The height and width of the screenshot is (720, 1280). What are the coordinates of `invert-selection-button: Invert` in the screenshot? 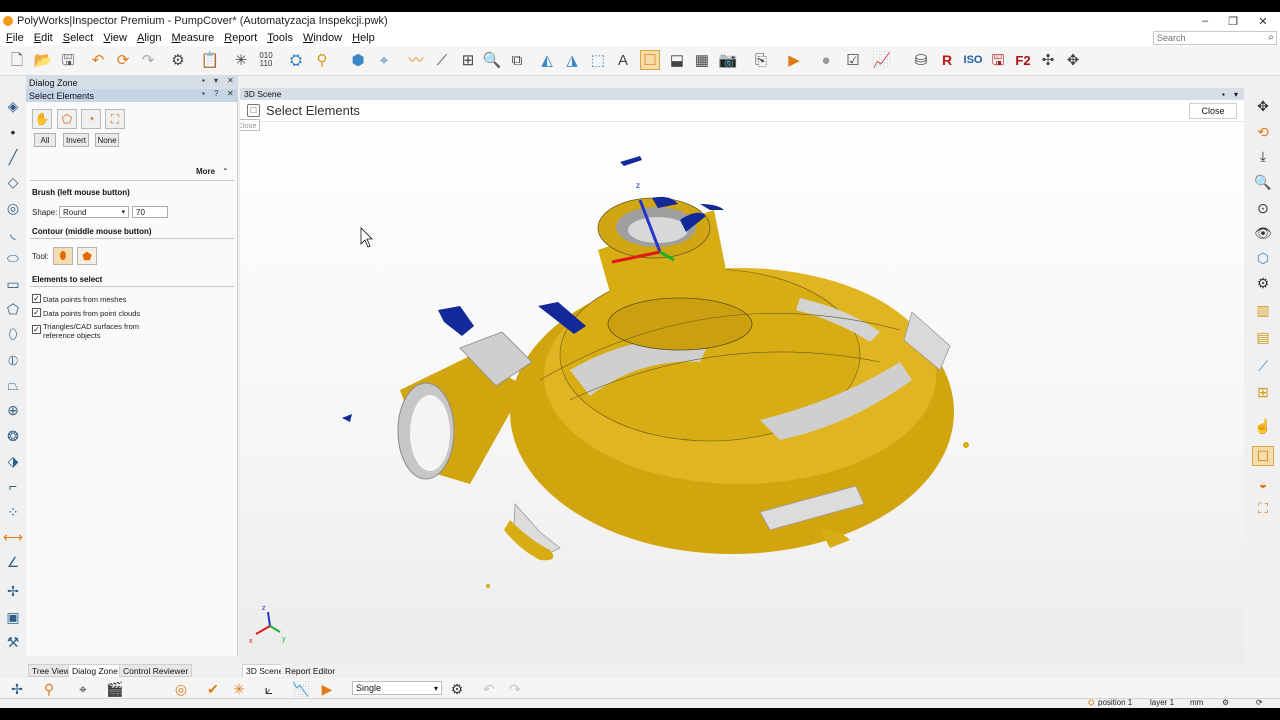 It's located at (76, 140).